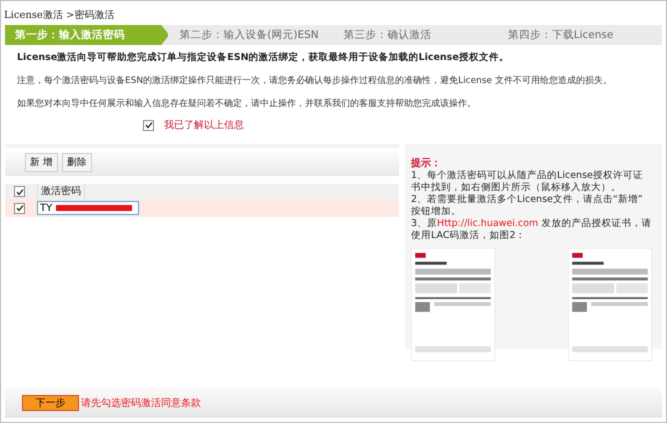 This screenshot has width=667, height=423. I want to click on toolbar-button: 新 增, so click(41, 162).